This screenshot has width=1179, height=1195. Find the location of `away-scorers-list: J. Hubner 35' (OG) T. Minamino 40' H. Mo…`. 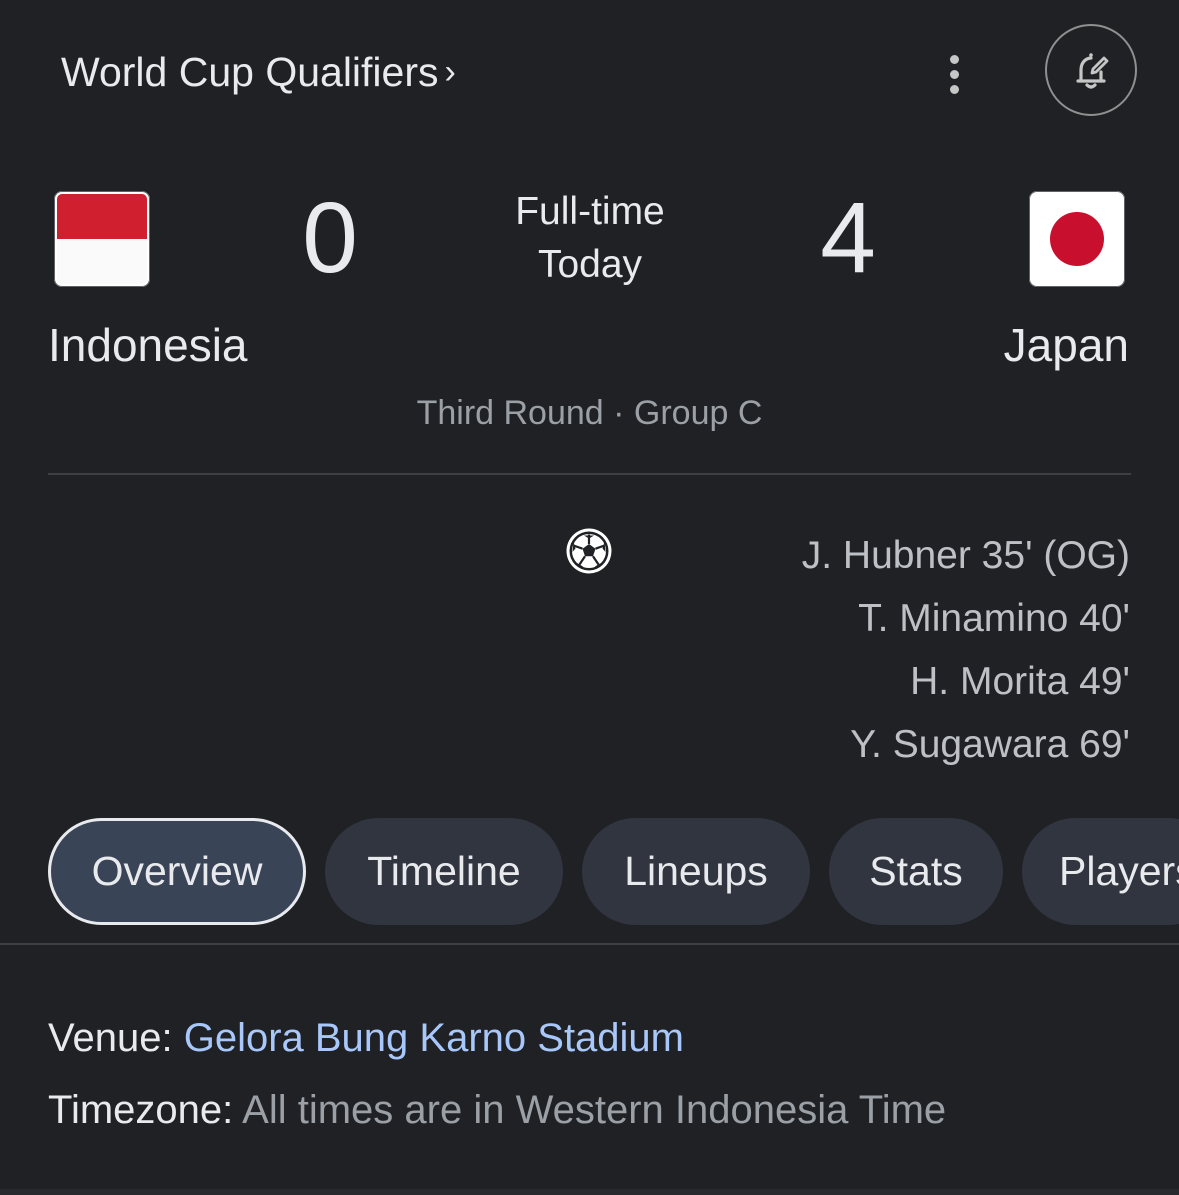

away-scorers-list: J. Hubner 35' (OG) T. Minamino 40' H. Mo… is located at coordinates (966, 650).